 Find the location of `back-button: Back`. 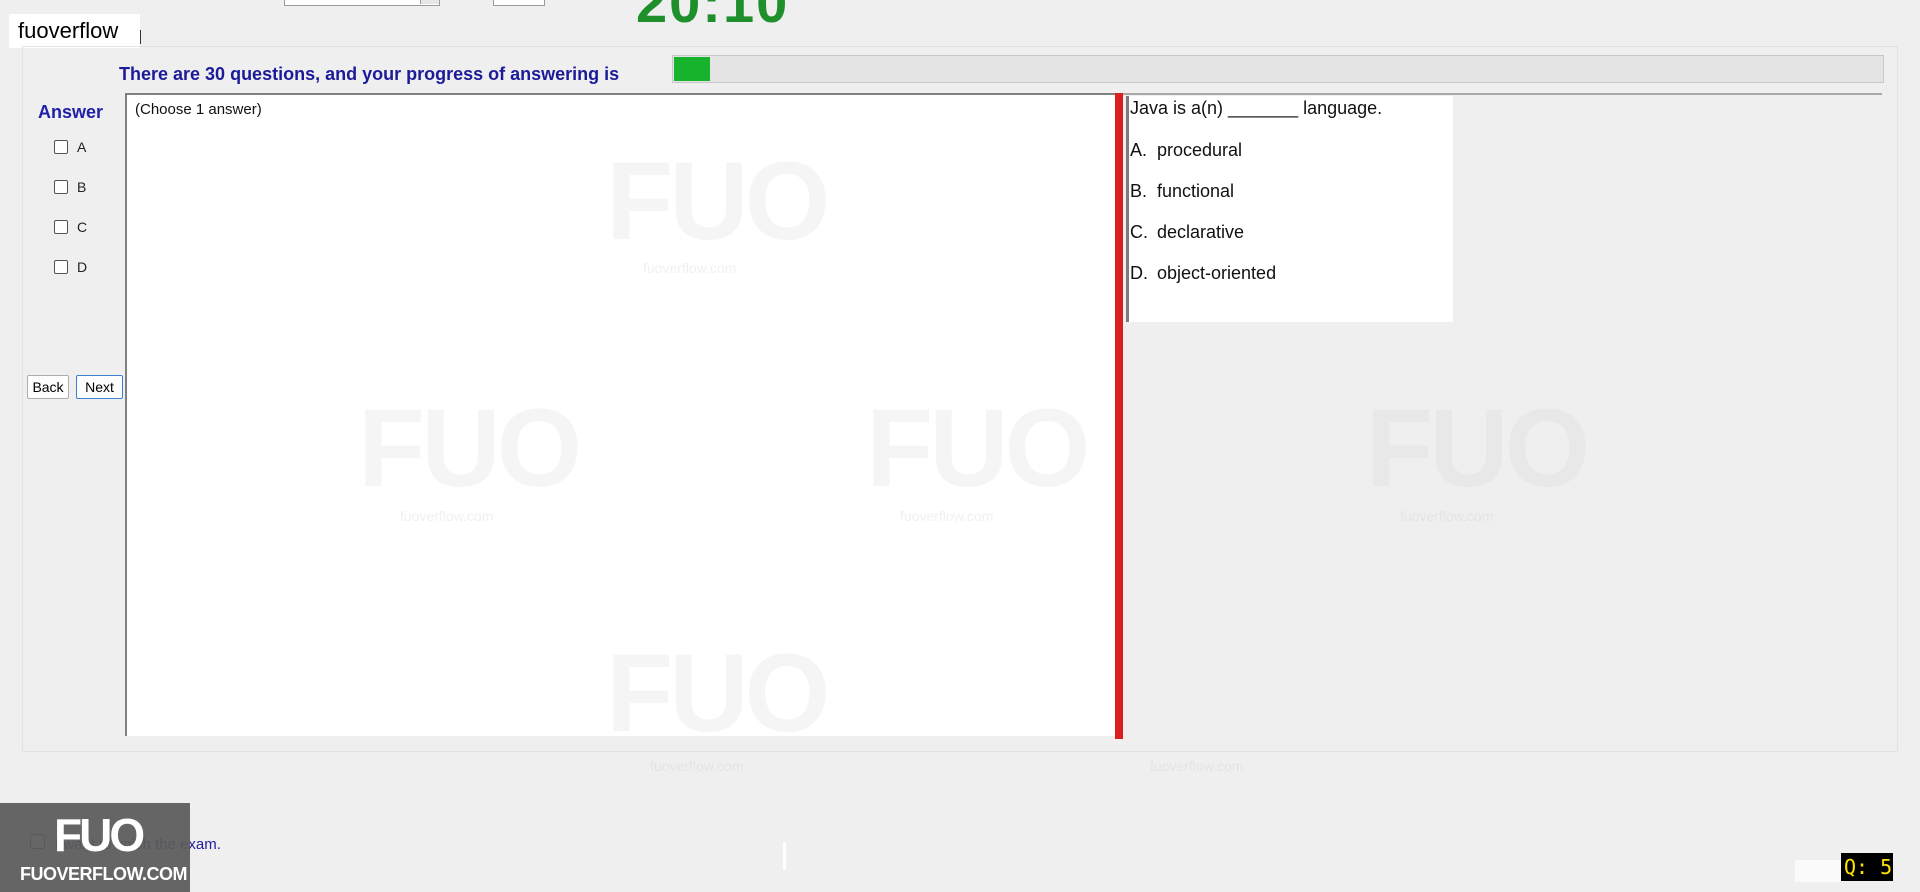

back-button: Back is located at coordinates (48, 387).